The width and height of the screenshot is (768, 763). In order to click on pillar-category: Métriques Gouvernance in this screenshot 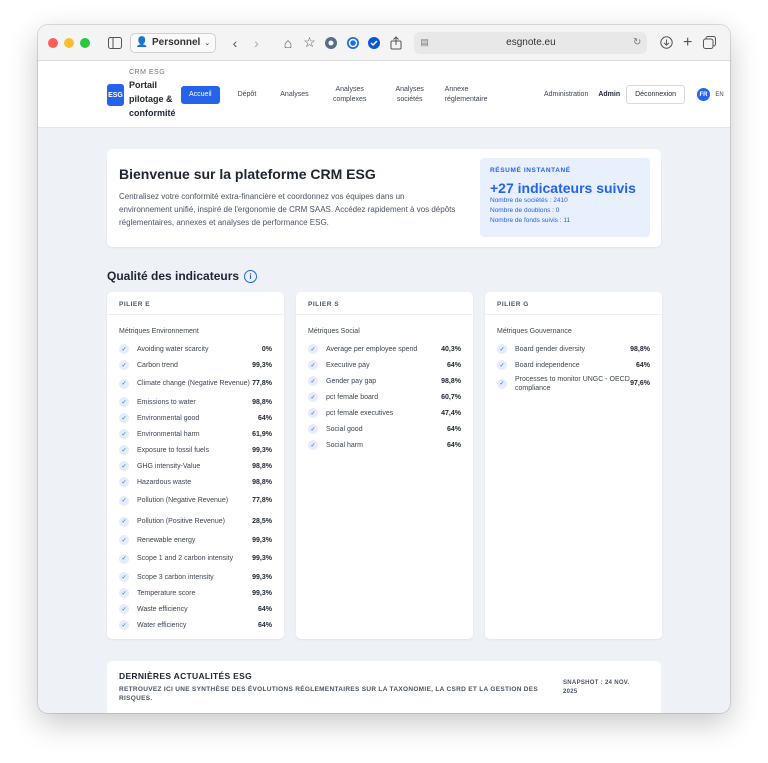, I will do `click(534, 331)`.